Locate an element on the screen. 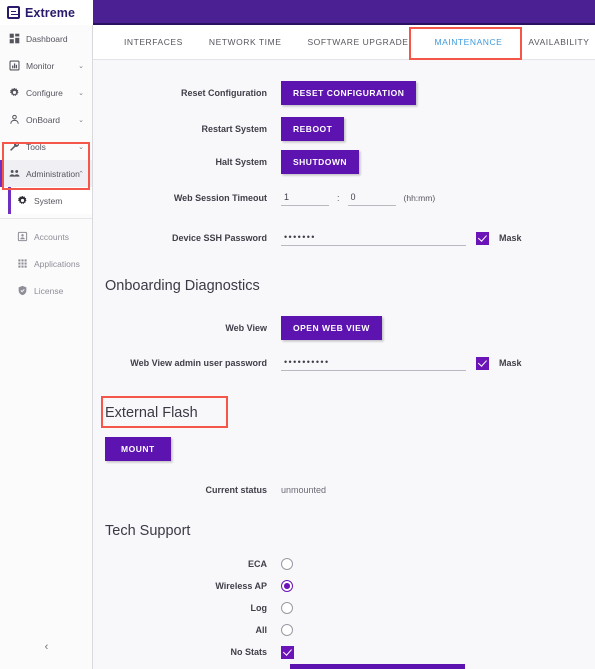 This screenshot has height=669, width=595. all-label: All is located at coordinates (261, 630).